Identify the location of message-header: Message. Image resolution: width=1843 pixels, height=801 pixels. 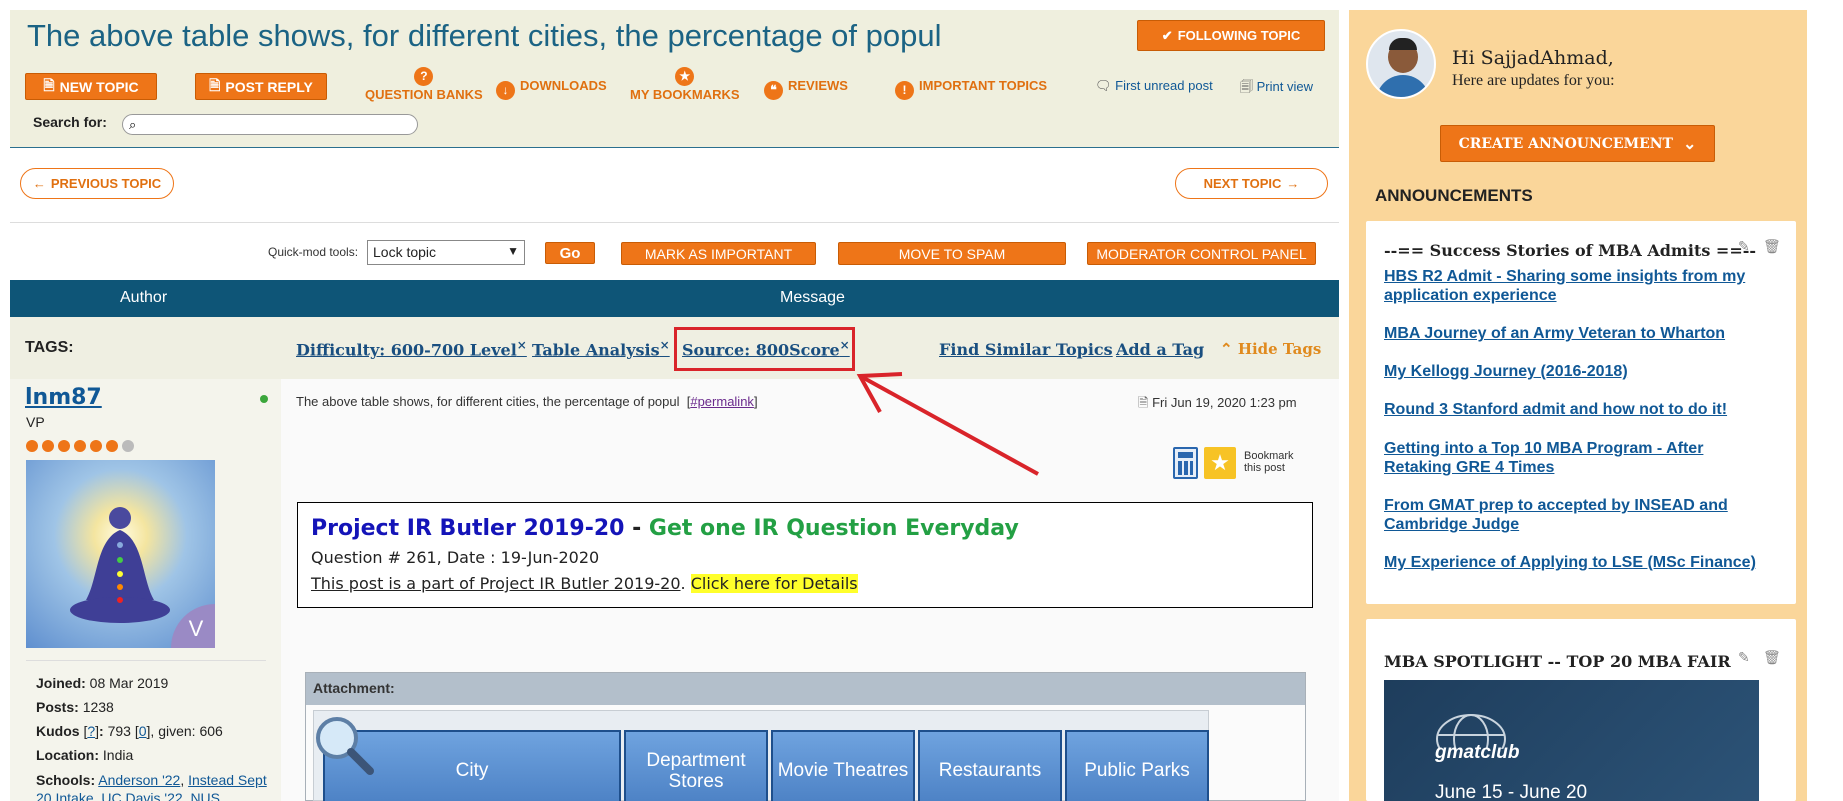
(812, 297).